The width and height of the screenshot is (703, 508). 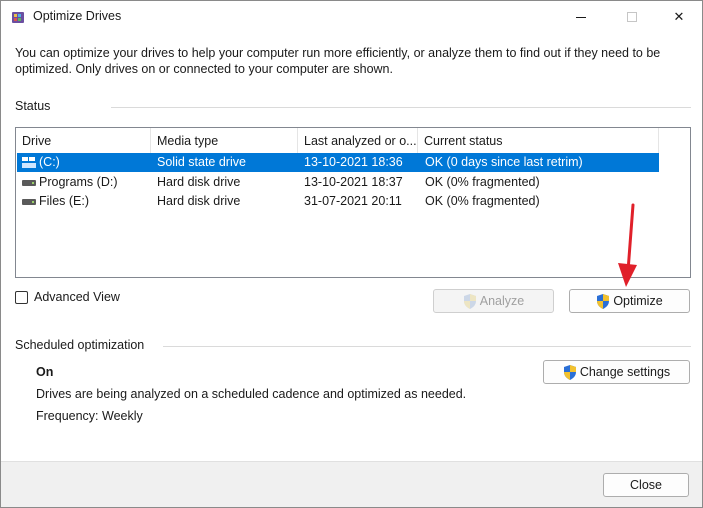 I want to click on optimize-button-label: Optimize, so click(x=638, y=301).